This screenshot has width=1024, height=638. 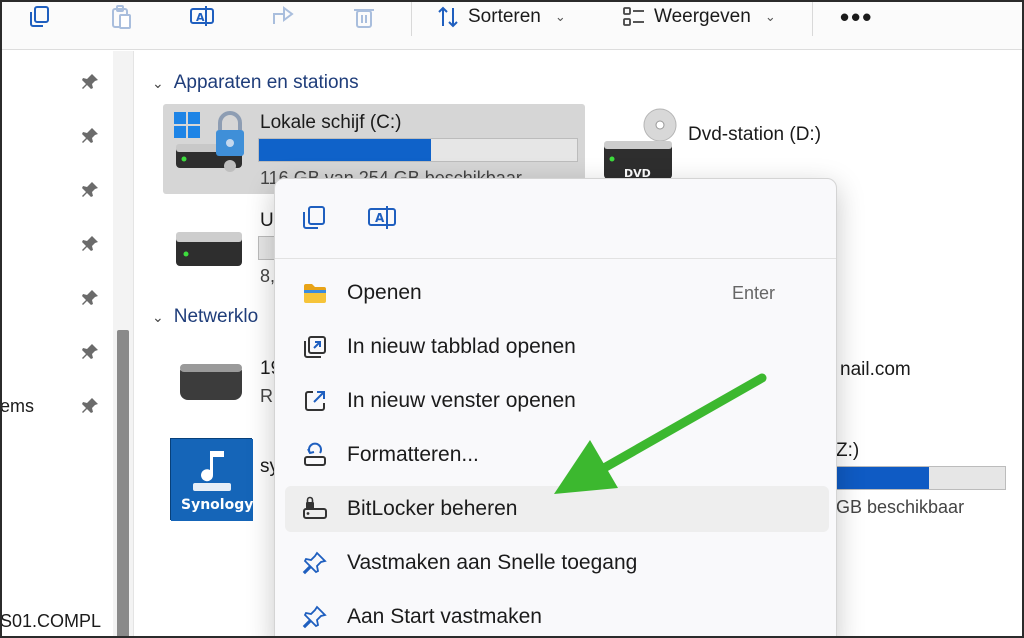 What do you see at coordinates (875, 369) in the screenshot?
I see `network-1-account: nail.com` at bounding box center [875, 369].